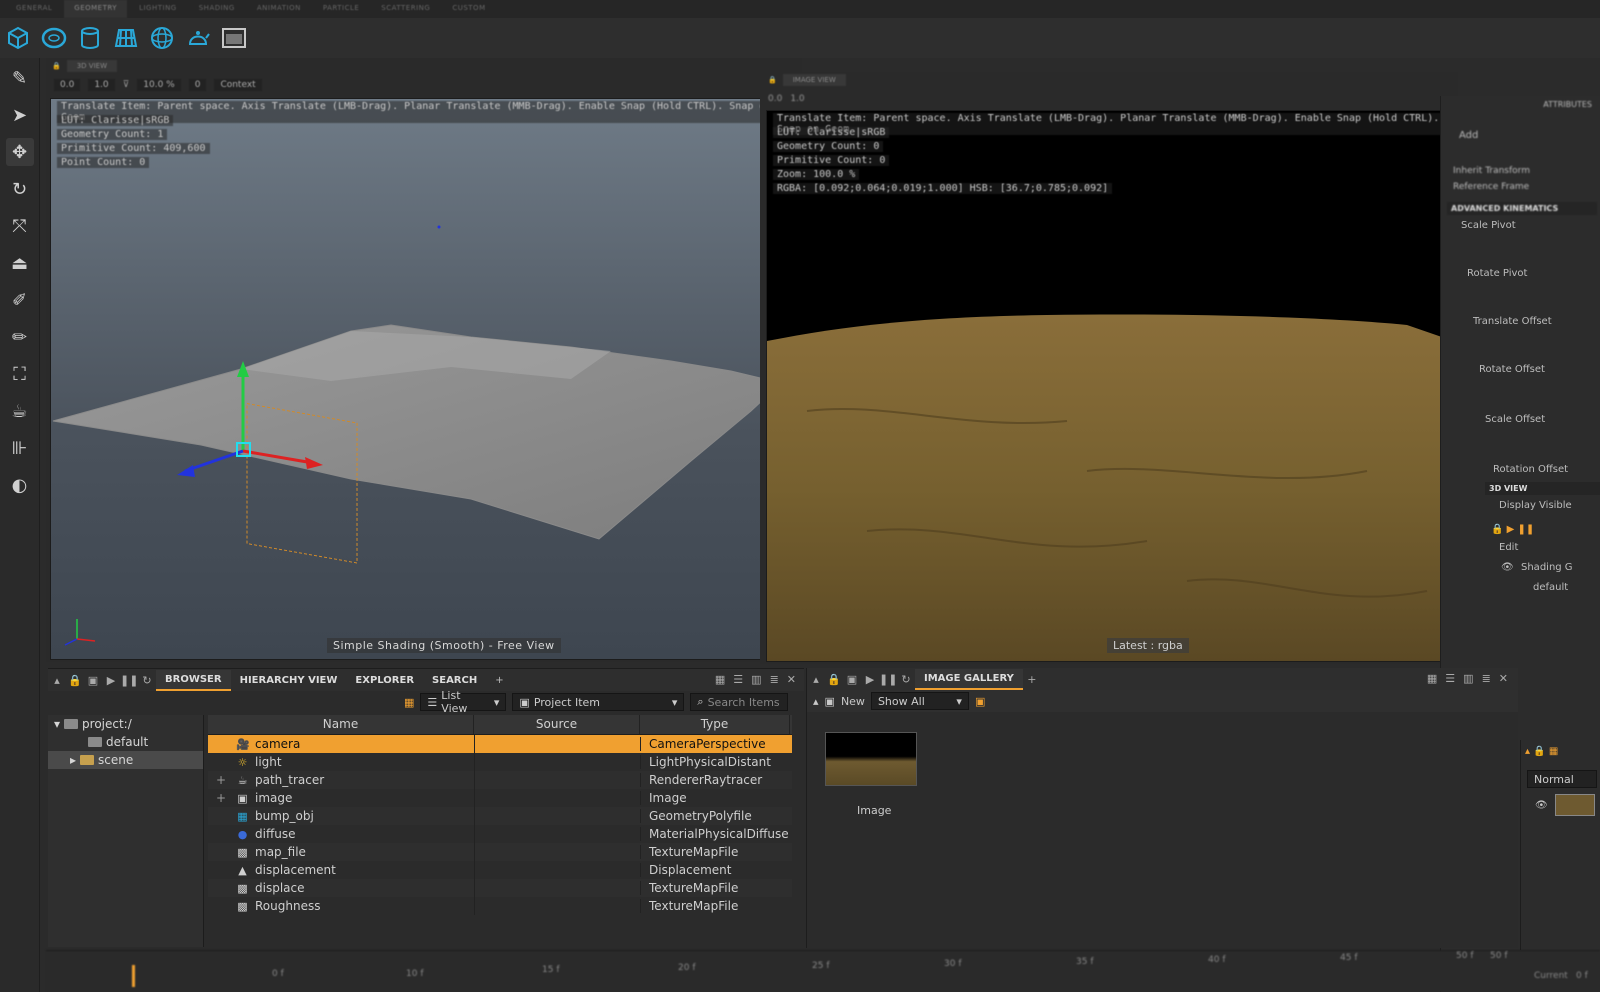  Describe the element at coordinates (797, 99) in the screenshot. I see `num-field-2: 1.0` at that location.